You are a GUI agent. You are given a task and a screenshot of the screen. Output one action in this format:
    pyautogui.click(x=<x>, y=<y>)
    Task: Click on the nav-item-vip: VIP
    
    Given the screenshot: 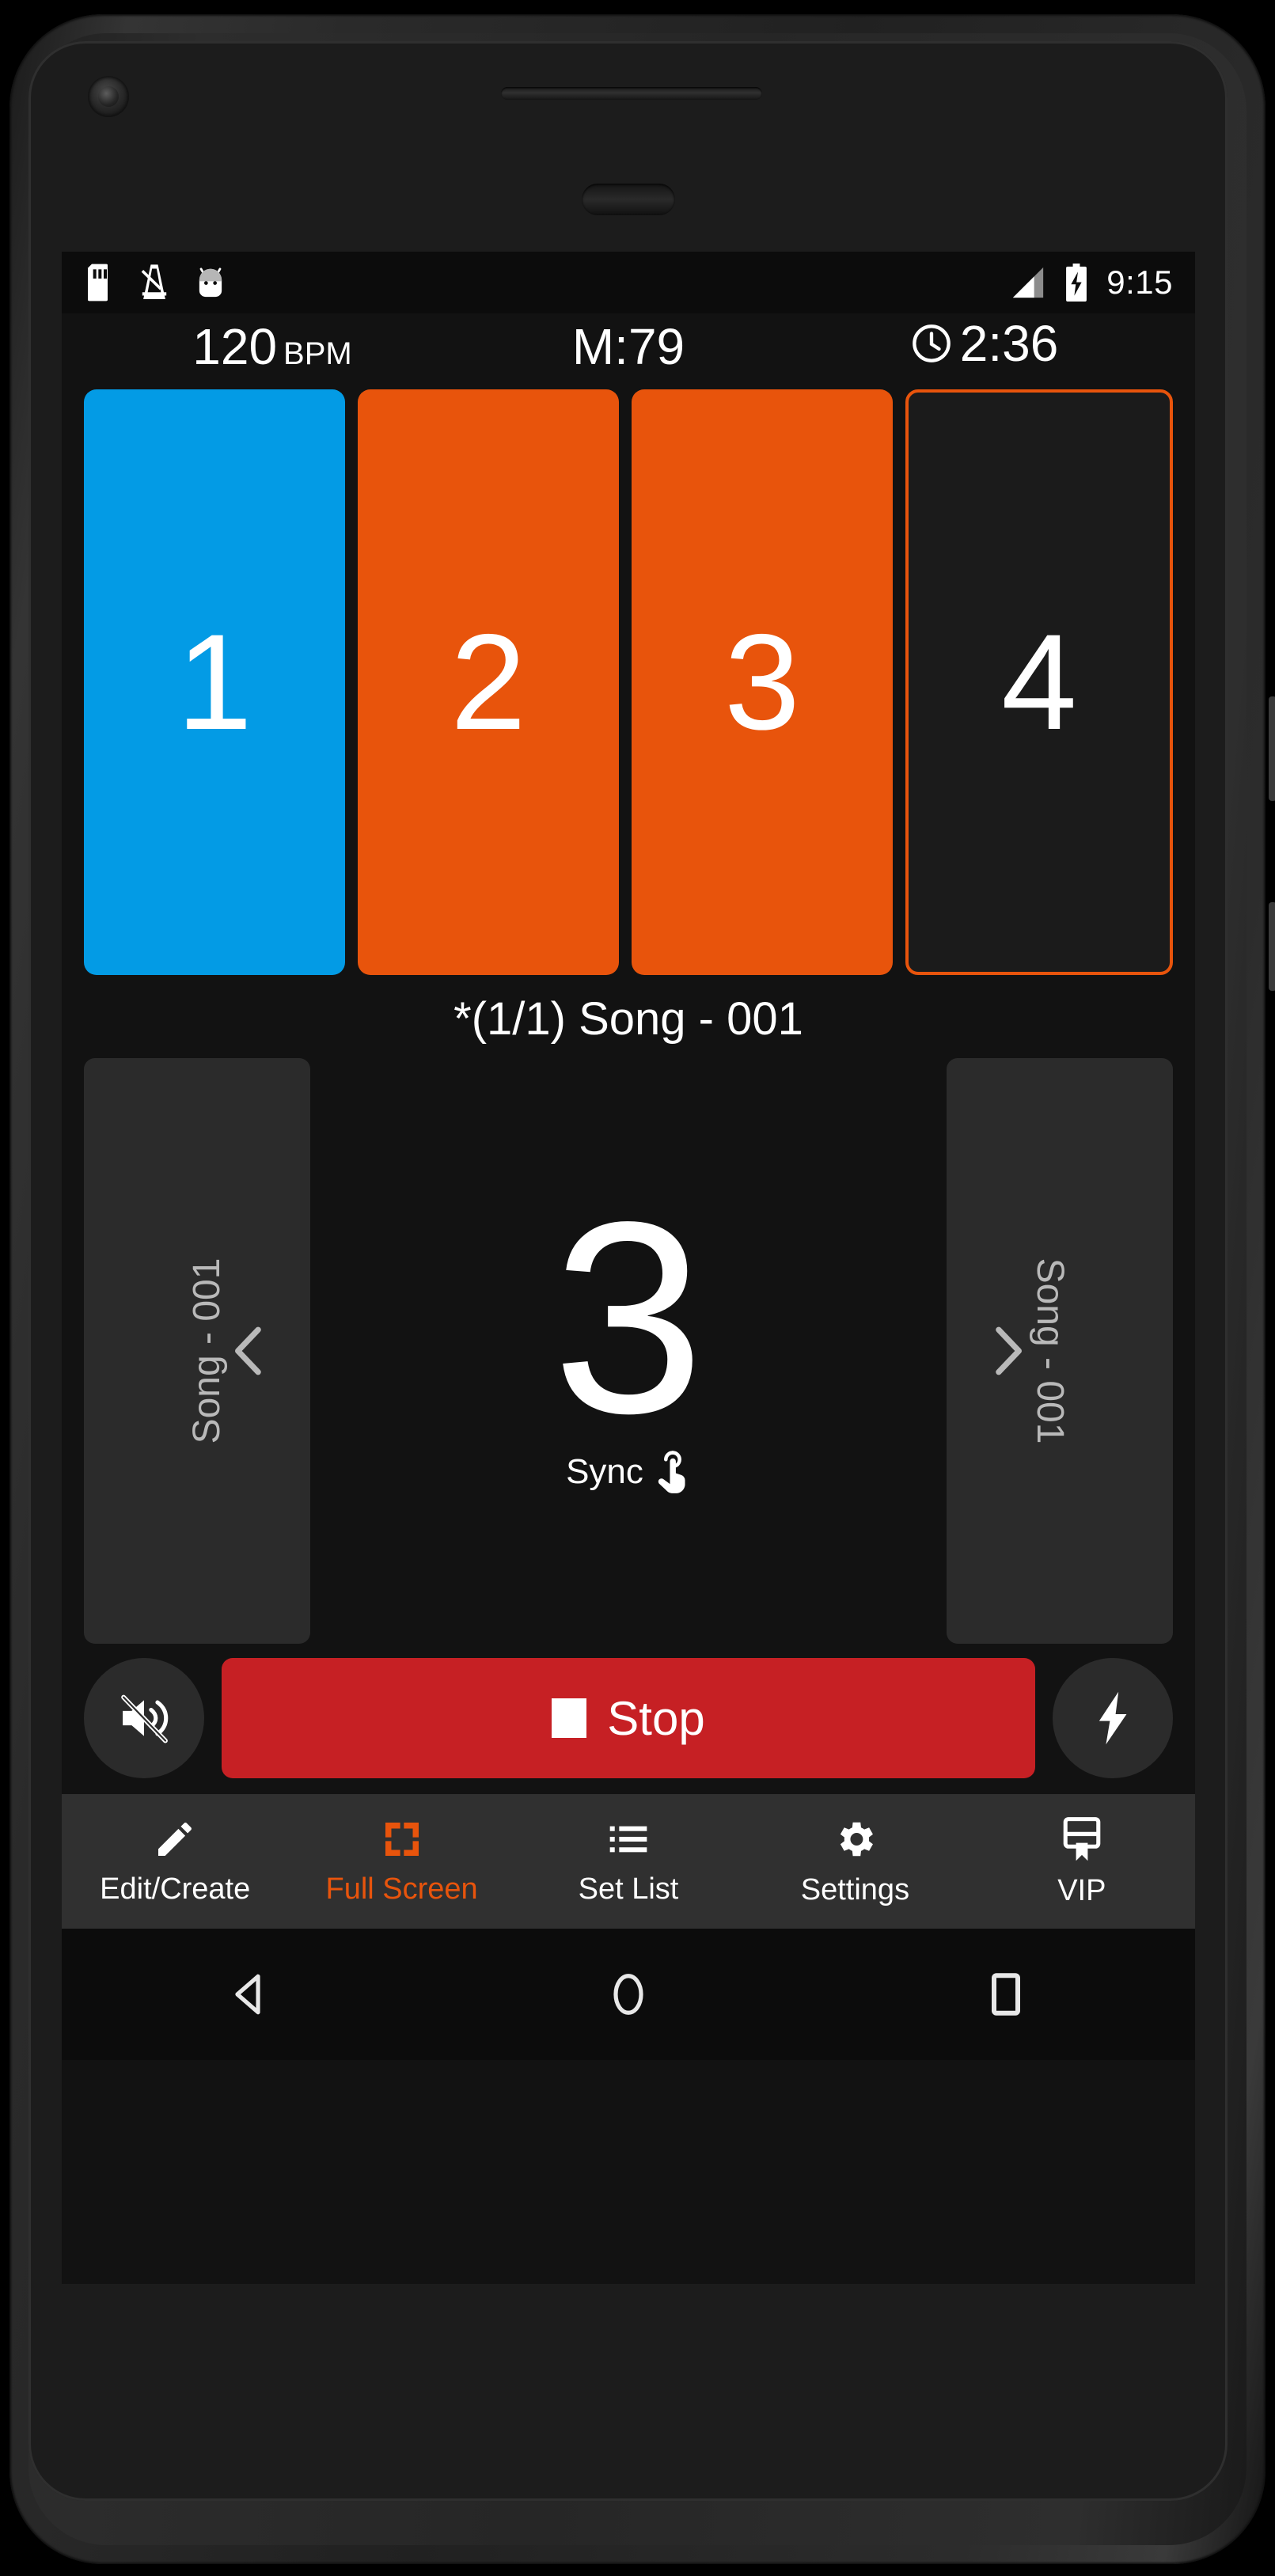 What is the action you would take?
    pyautogui.click(x=1082, y=1861)
    